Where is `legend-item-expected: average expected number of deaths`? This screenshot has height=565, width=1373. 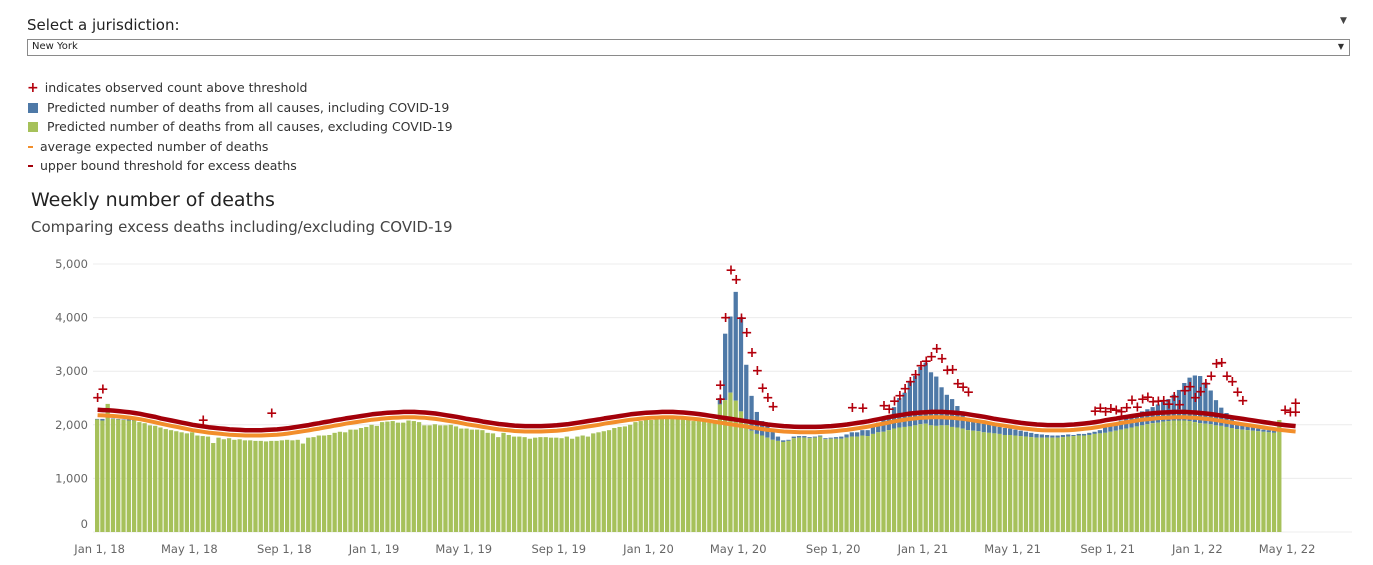
legend-item-expected: average expected number of deaths is located at coordinates (240, 149).